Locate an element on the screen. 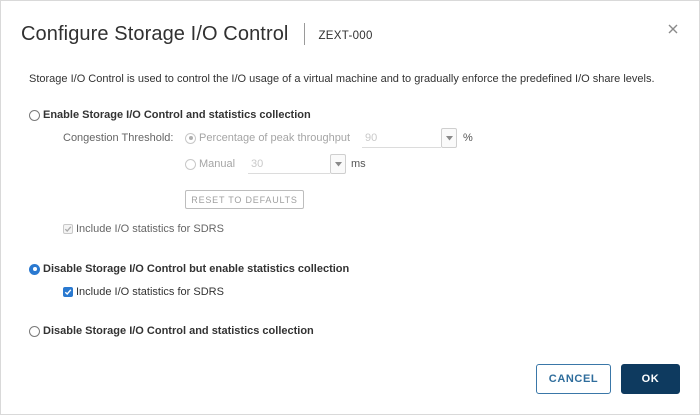 The image size is (700, 415). cancel-button: CANCEL is located at coordinates (573, 379).